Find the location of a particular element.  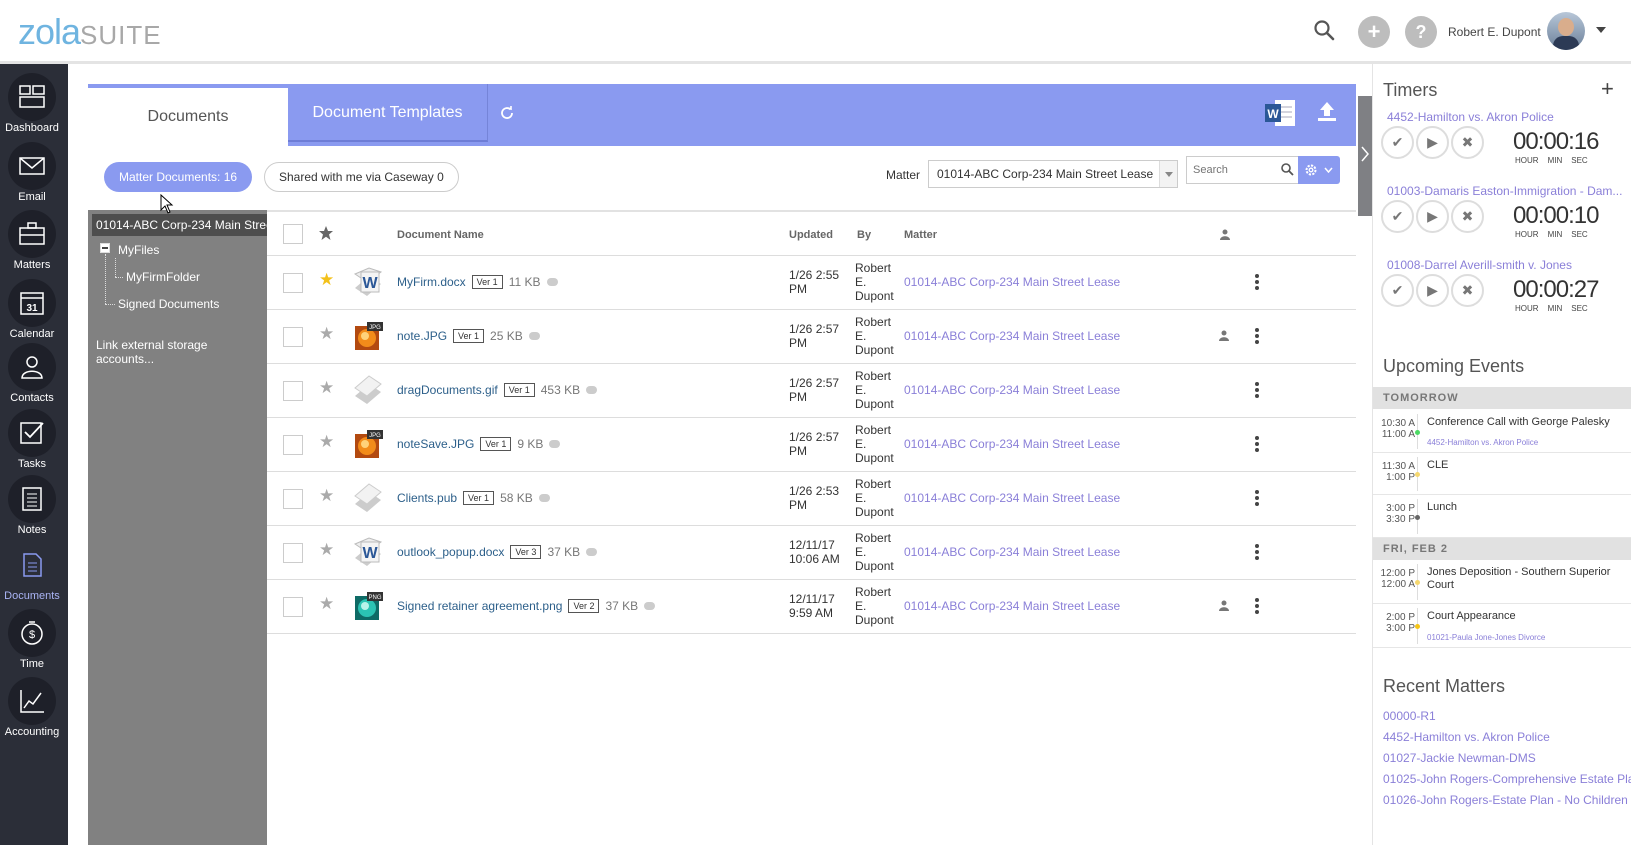

document-name-link: MyFirm.docx is located at coordinates (431, 282).